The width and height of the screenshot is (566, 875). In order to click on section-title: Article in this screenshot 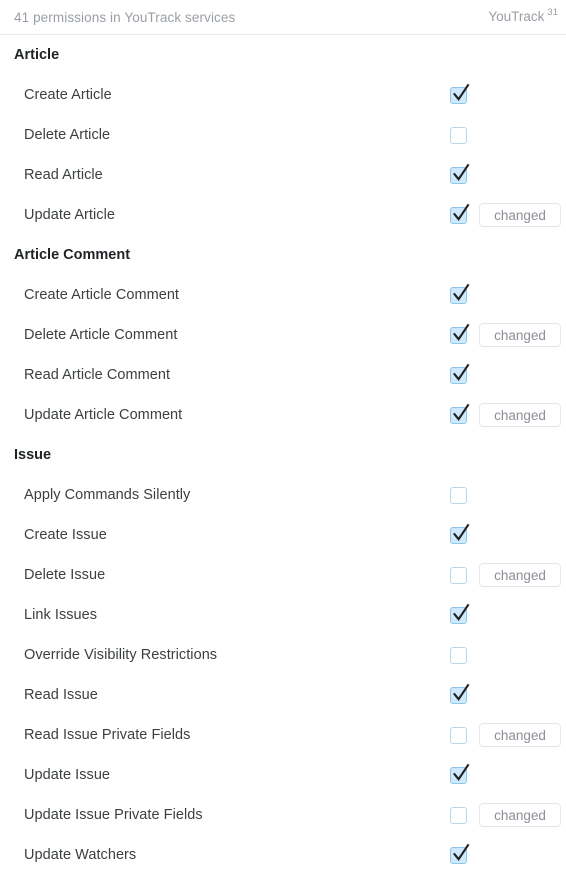, I will do `click(37, 55)`.